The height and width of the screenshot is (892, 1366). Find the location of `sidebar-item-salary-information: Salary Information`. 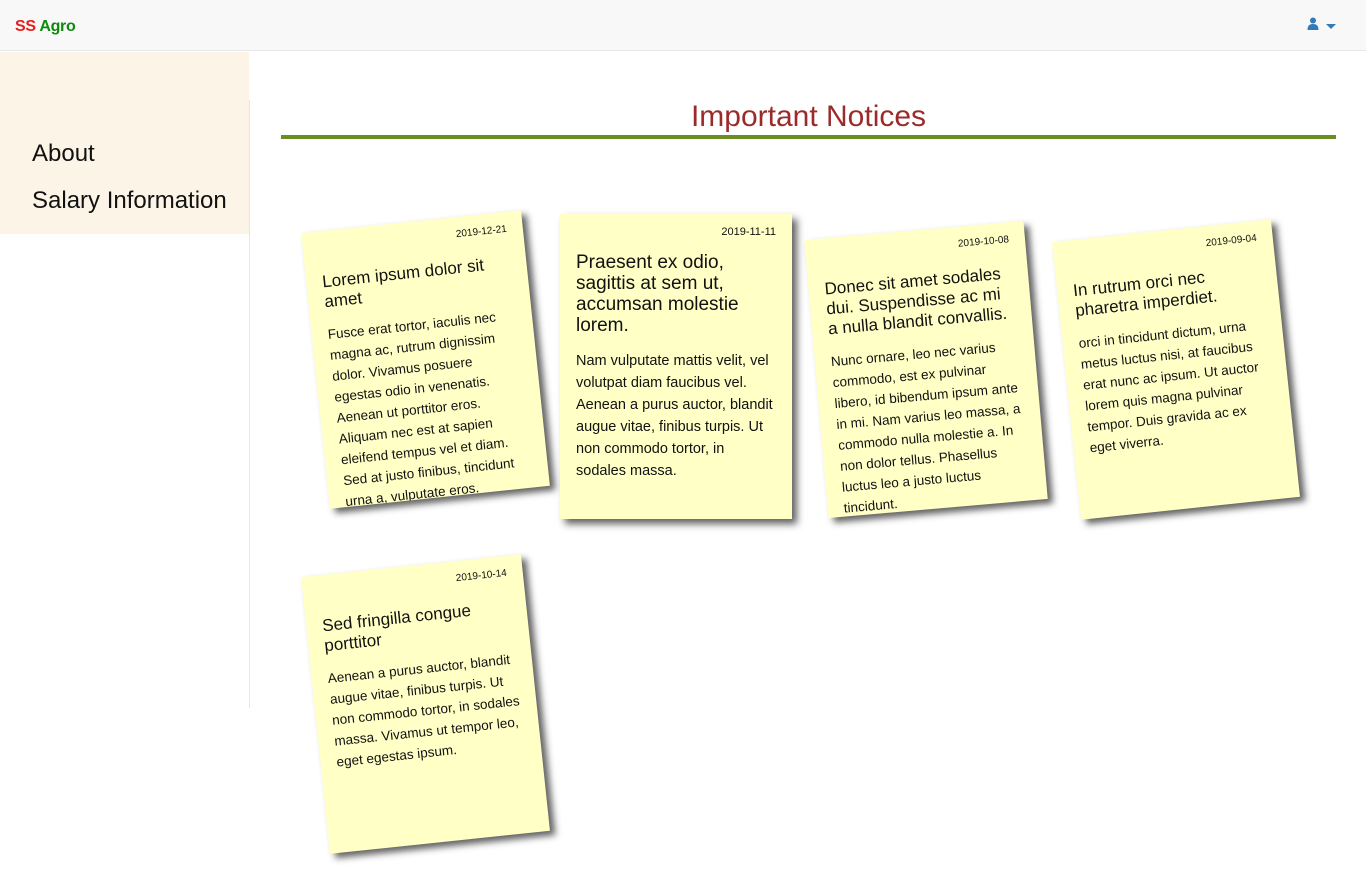

sidebar-item-salary-information: Salary Information is located at coordinates (129, 201).